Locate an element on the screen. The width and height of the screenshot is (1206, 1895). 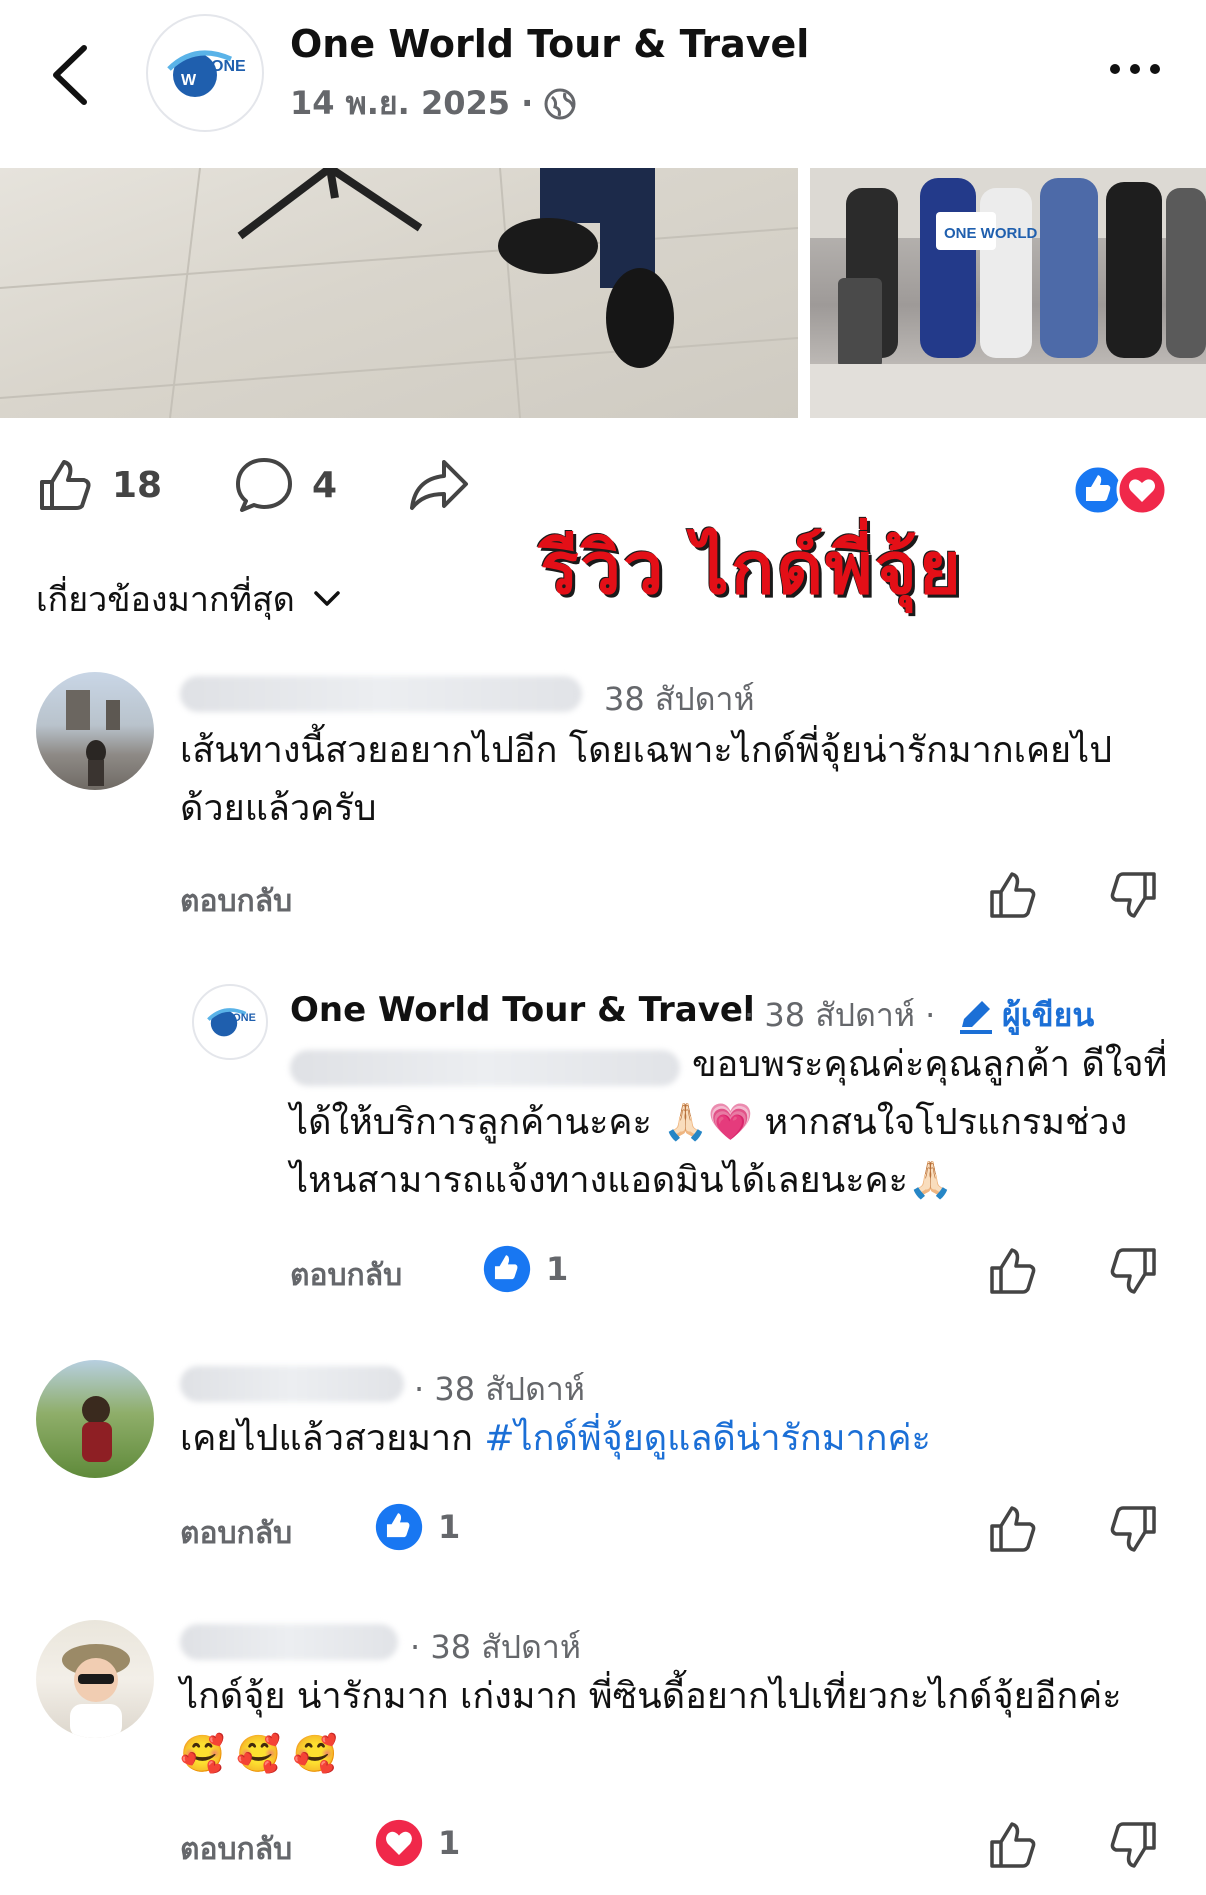
like-count: 18 is located at coordinates (137, 485).